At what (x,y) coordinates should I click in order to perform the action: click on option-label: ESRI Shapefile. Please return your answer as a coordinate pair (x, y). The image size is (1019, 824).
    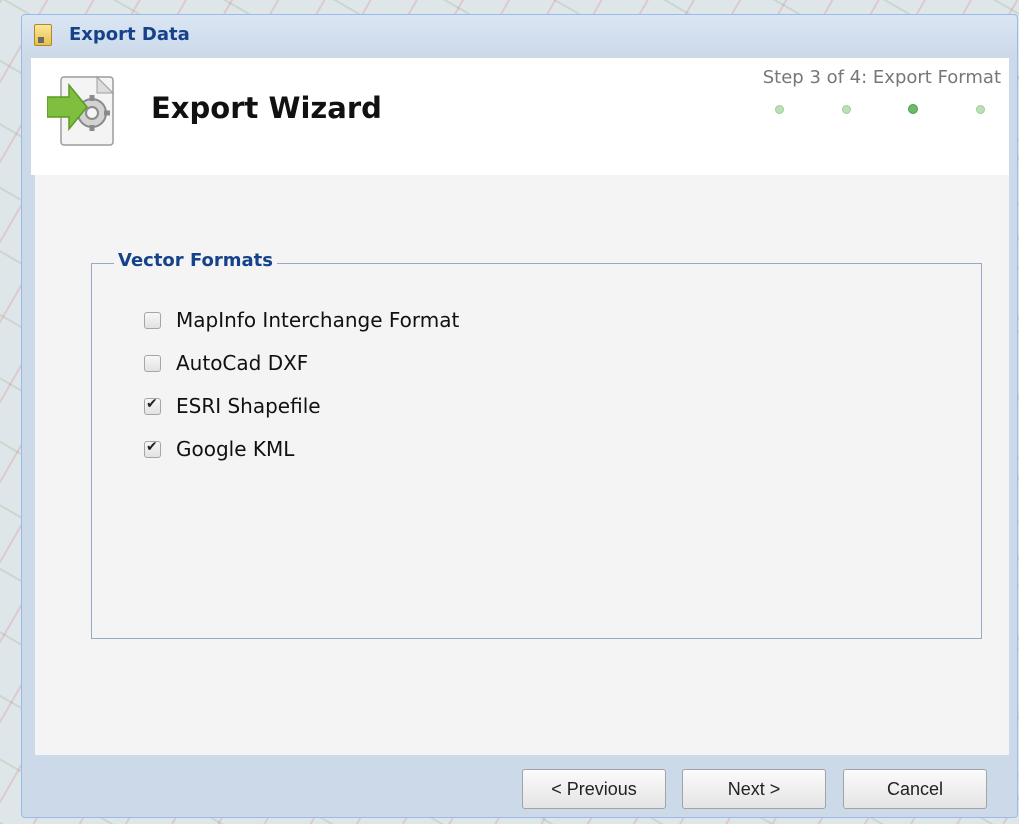
    Looking at the image, I should click on (248, 406).